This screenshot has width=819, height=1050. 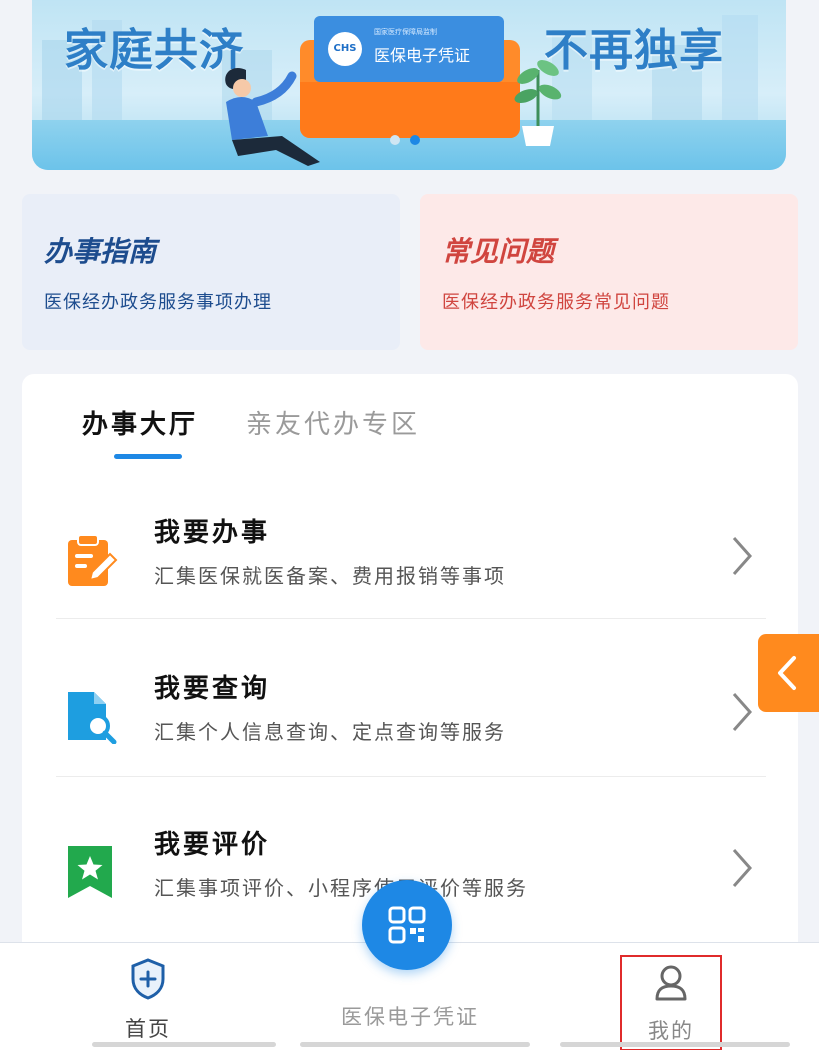 I want to click on nav-mine: 我的, so click(x=671, y=1002).